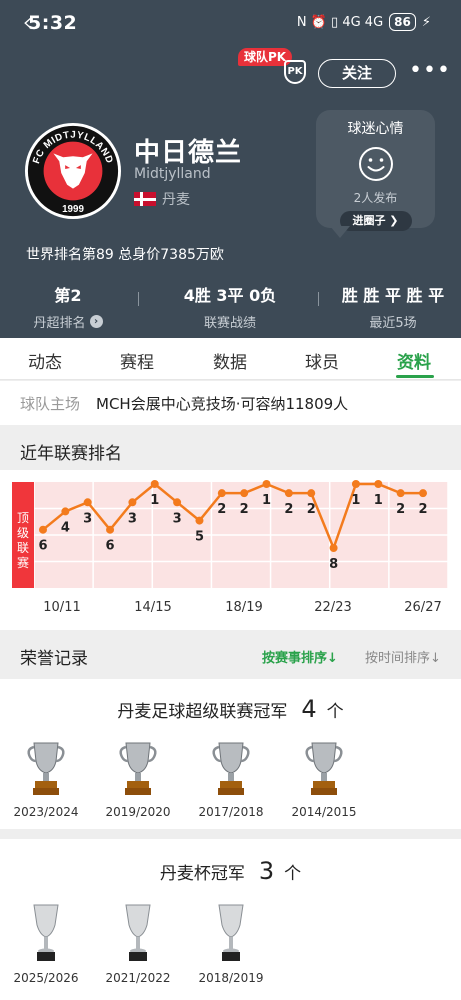  Describe the element at coordinates (176, 200) in the screenshot. I see `country-label: 丹麦` at that location.